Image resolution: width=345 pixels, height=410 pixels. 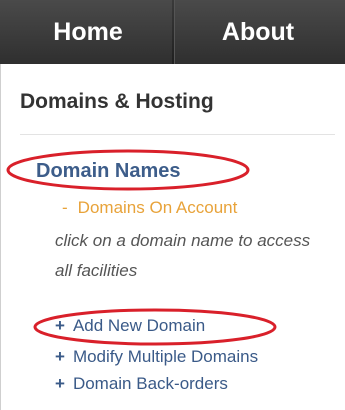 I want to click on domain-back-orders-label: Domain Back-orders, so click(x=150, y=383).